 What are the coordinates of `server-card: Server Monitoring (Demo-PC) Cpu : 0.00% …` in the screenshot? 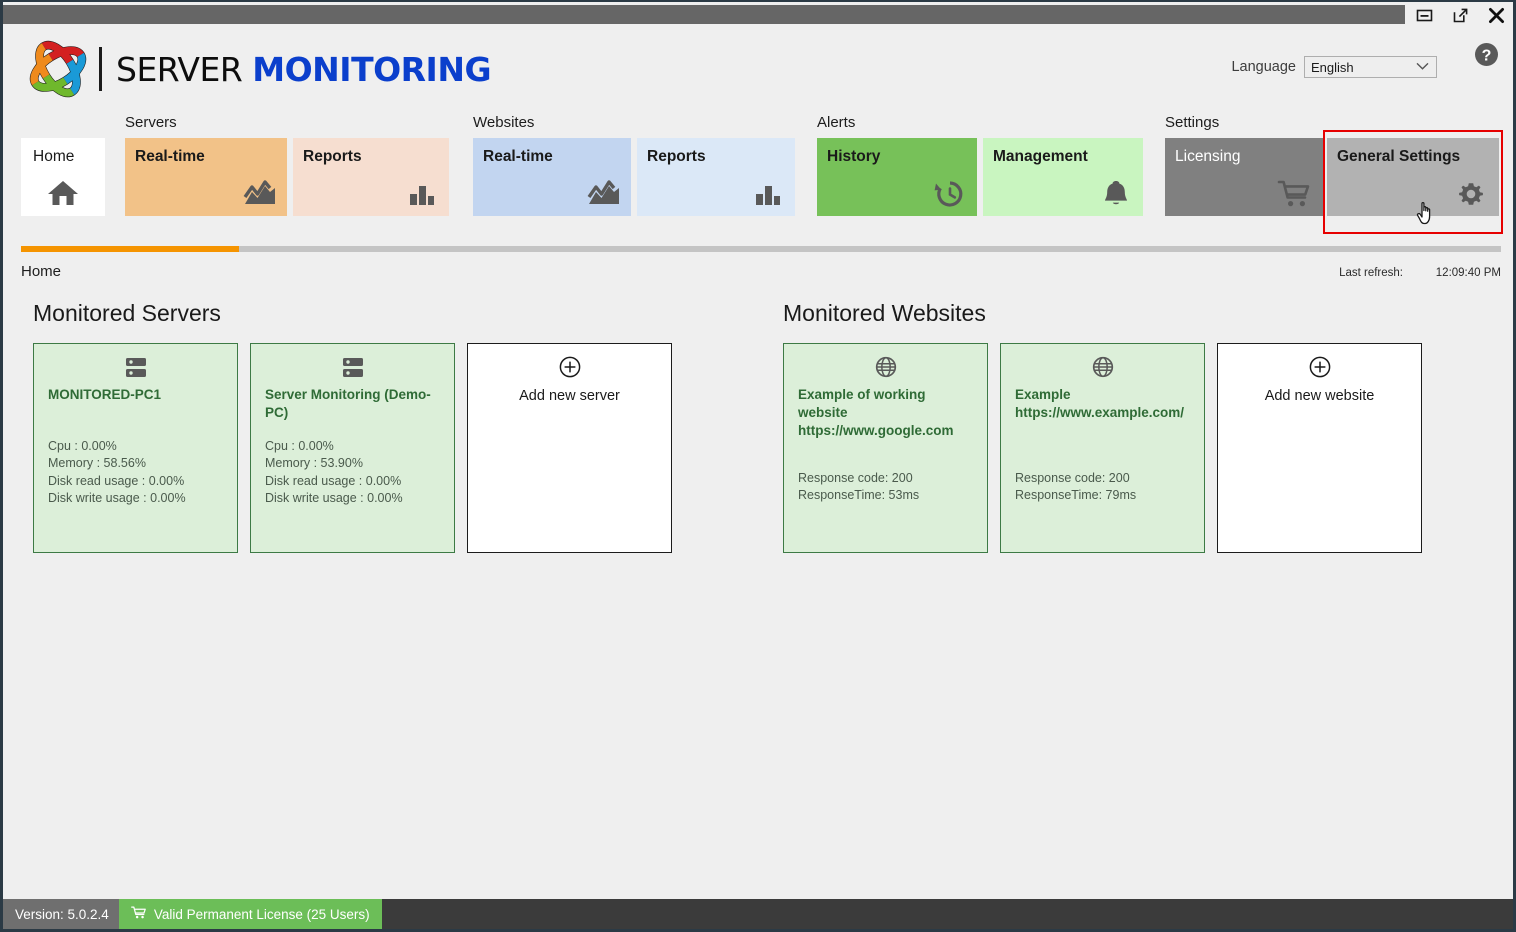 It's located at (352, 448).